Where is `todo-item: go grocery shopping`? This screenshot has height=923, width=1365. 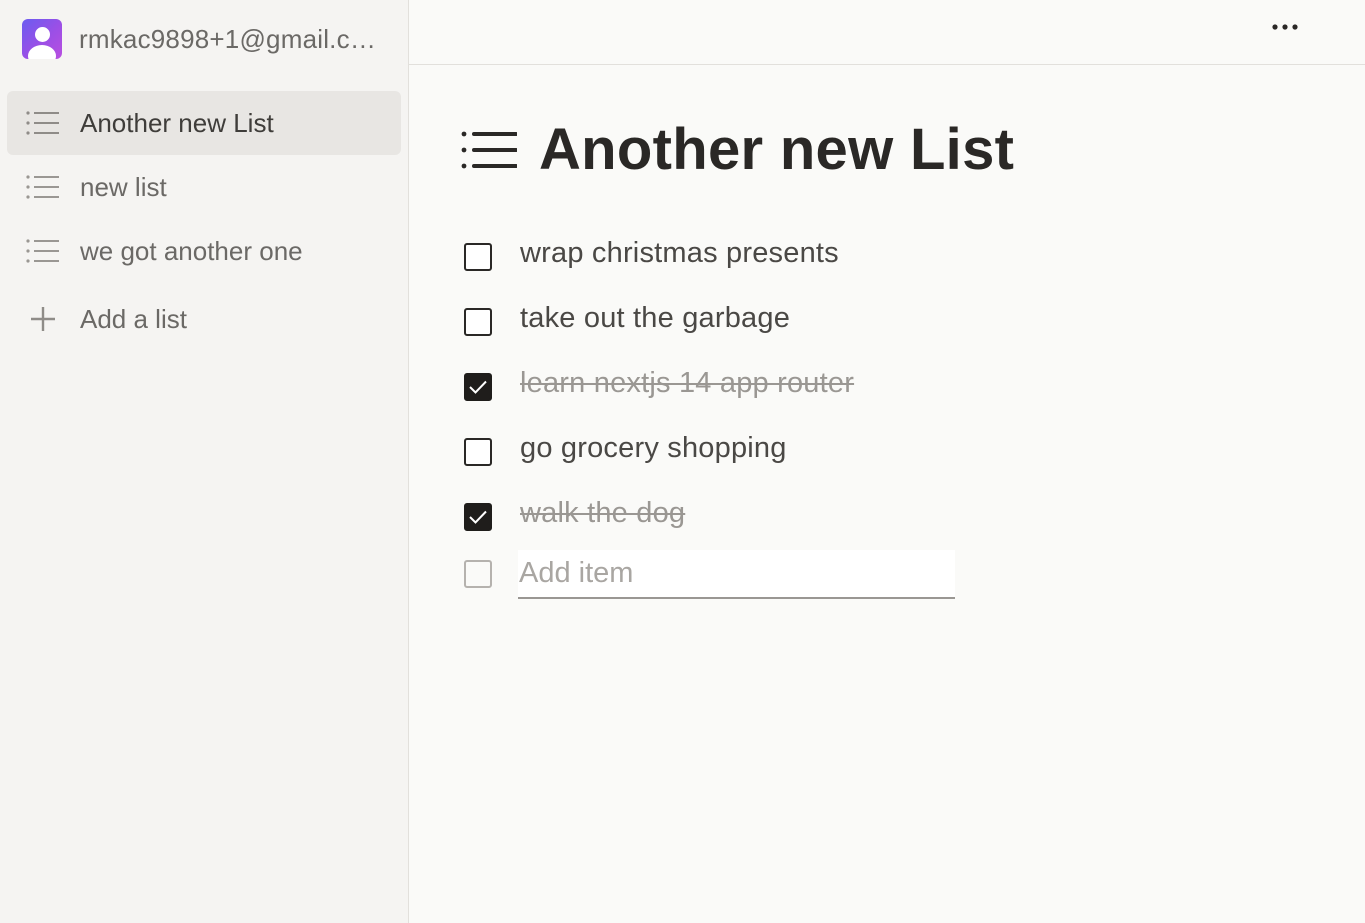
todo-item: go grocery shopping is located at coordinates (744, 448).